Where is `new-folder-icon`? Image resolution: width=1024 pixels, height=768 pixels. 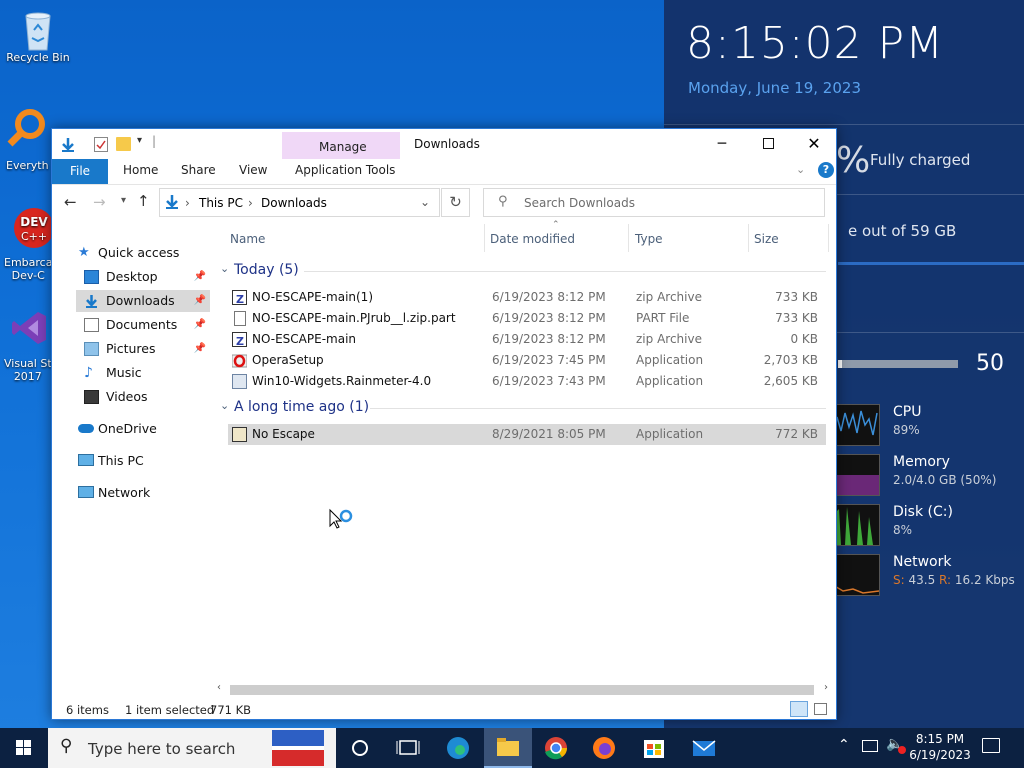
new-folder-icon is located at coordinates (123, 144).